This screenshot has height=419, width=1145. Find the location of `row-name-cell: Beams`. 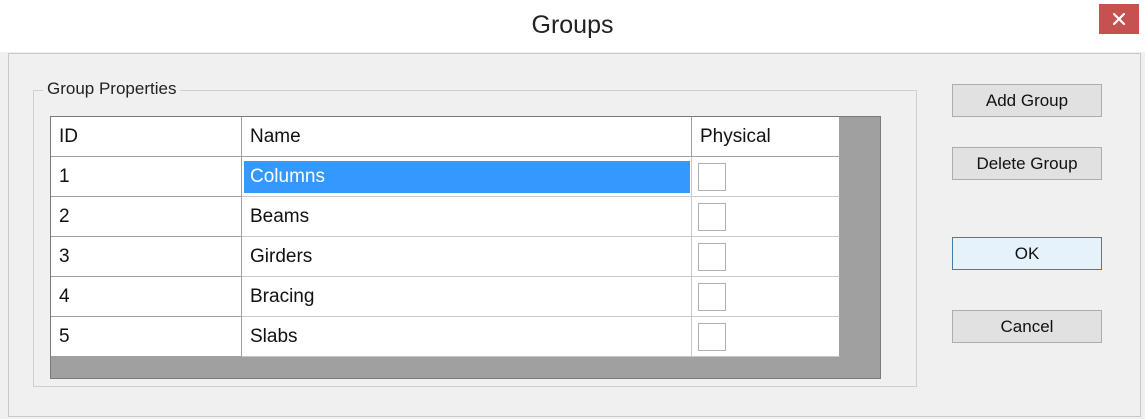

row-name-cell: Beams is located at coordinates (467, 217).